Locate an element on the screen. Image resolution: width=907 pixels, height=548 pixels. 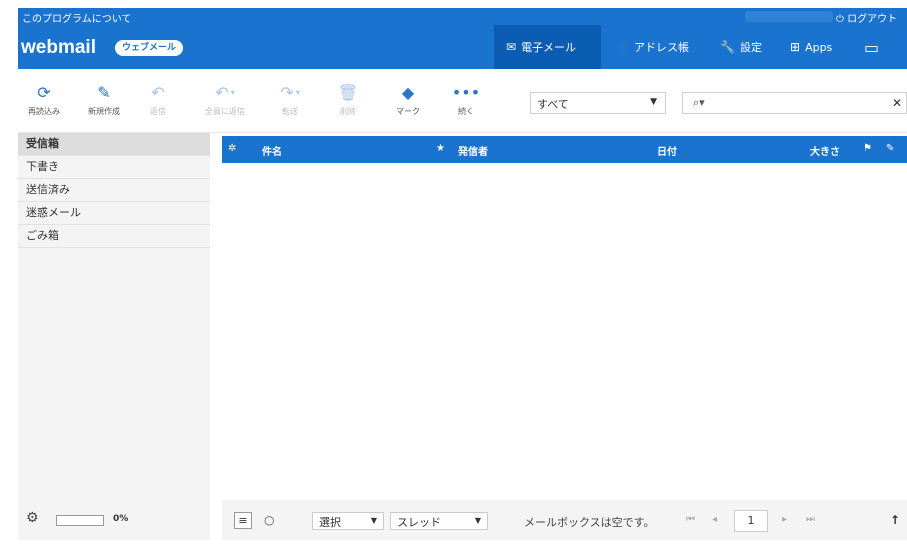
reply-all-button: ↶ ▾ 全員に返信 is located at coordinates (225, 100).